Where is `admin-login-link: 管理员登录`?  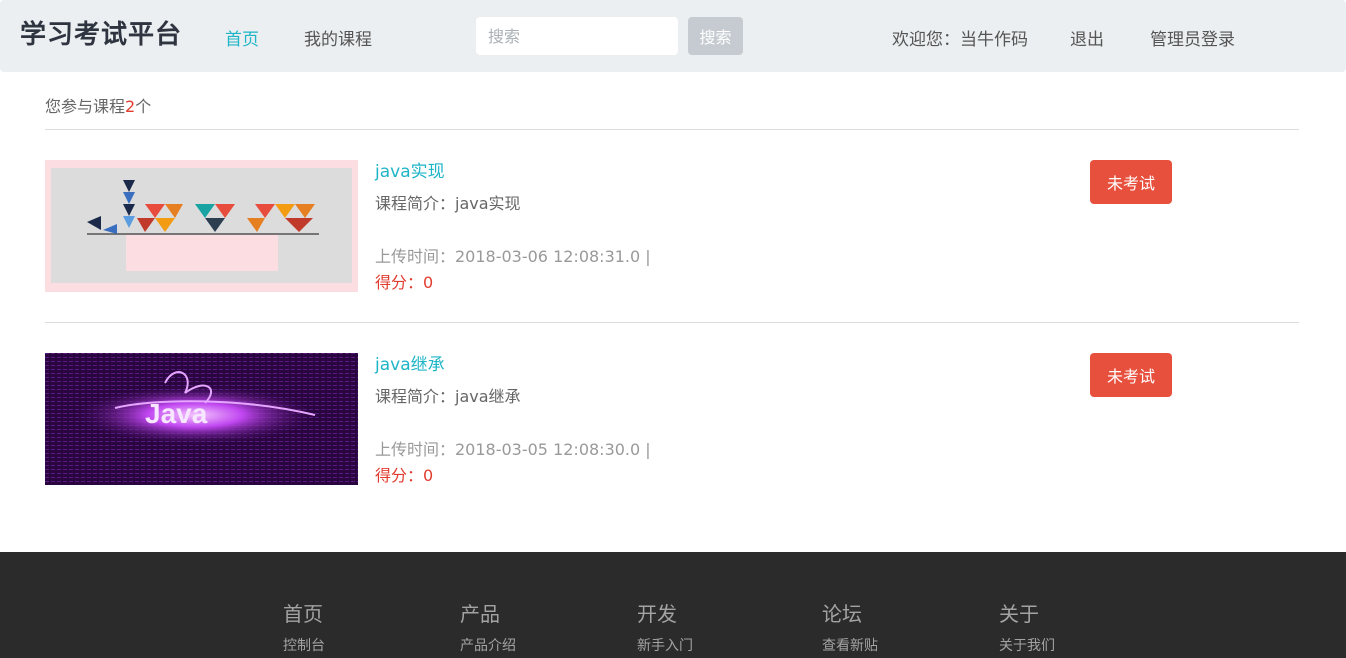 admin-login-link: 管理员登录 is located at coordinates (1192, 37).